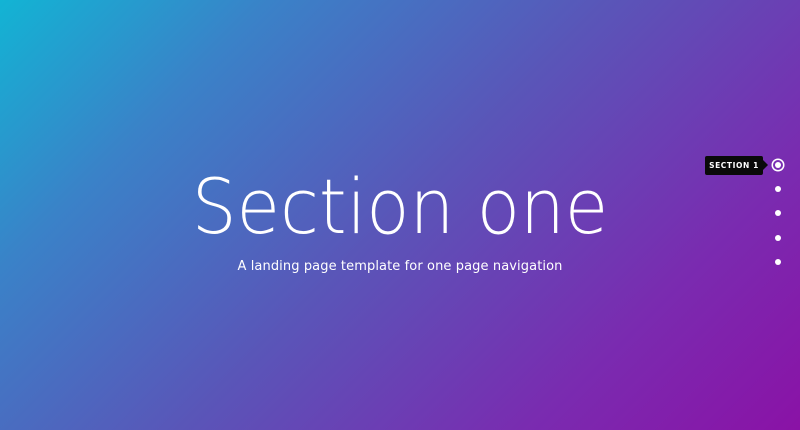 The height and width of the screenshot is (430, 800). What do you see at coordinates (765, 165) in the screenshot?
I see `tooltip-arrow-icon` at bounding box center [765, 165].